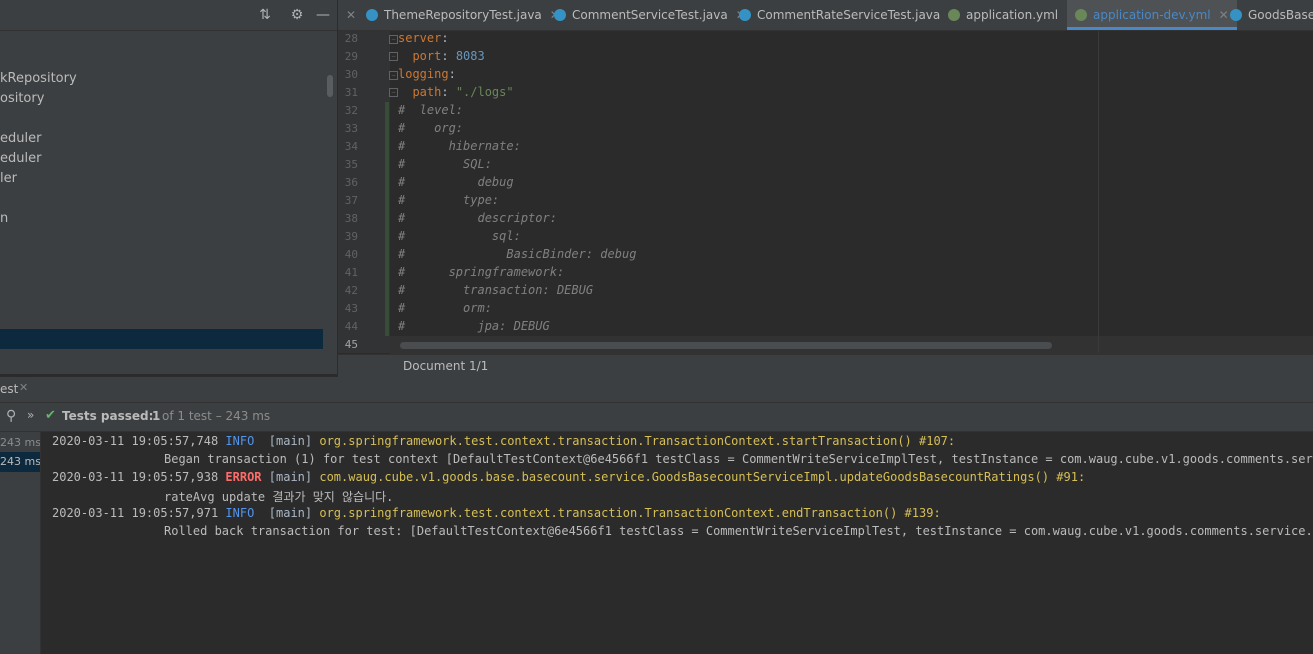 This screenshot has width=1313, height=654. Describe the element at coordinates (431, 128) in the screenshot. I see `comment-text: # org:` at that location.